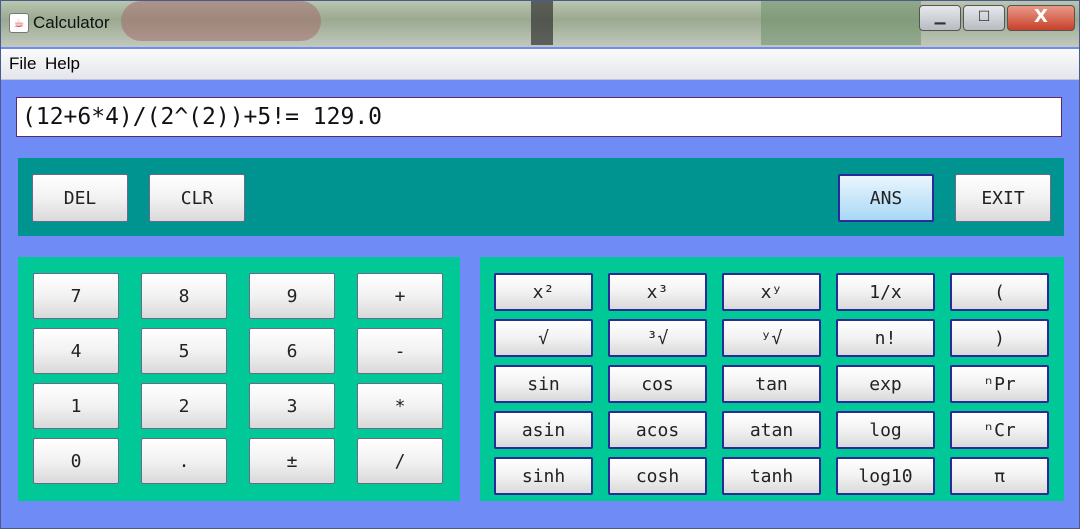 The height and width of the screenshot is (529, 1080). I want to click on log10-button: log10, so click(885, 476).